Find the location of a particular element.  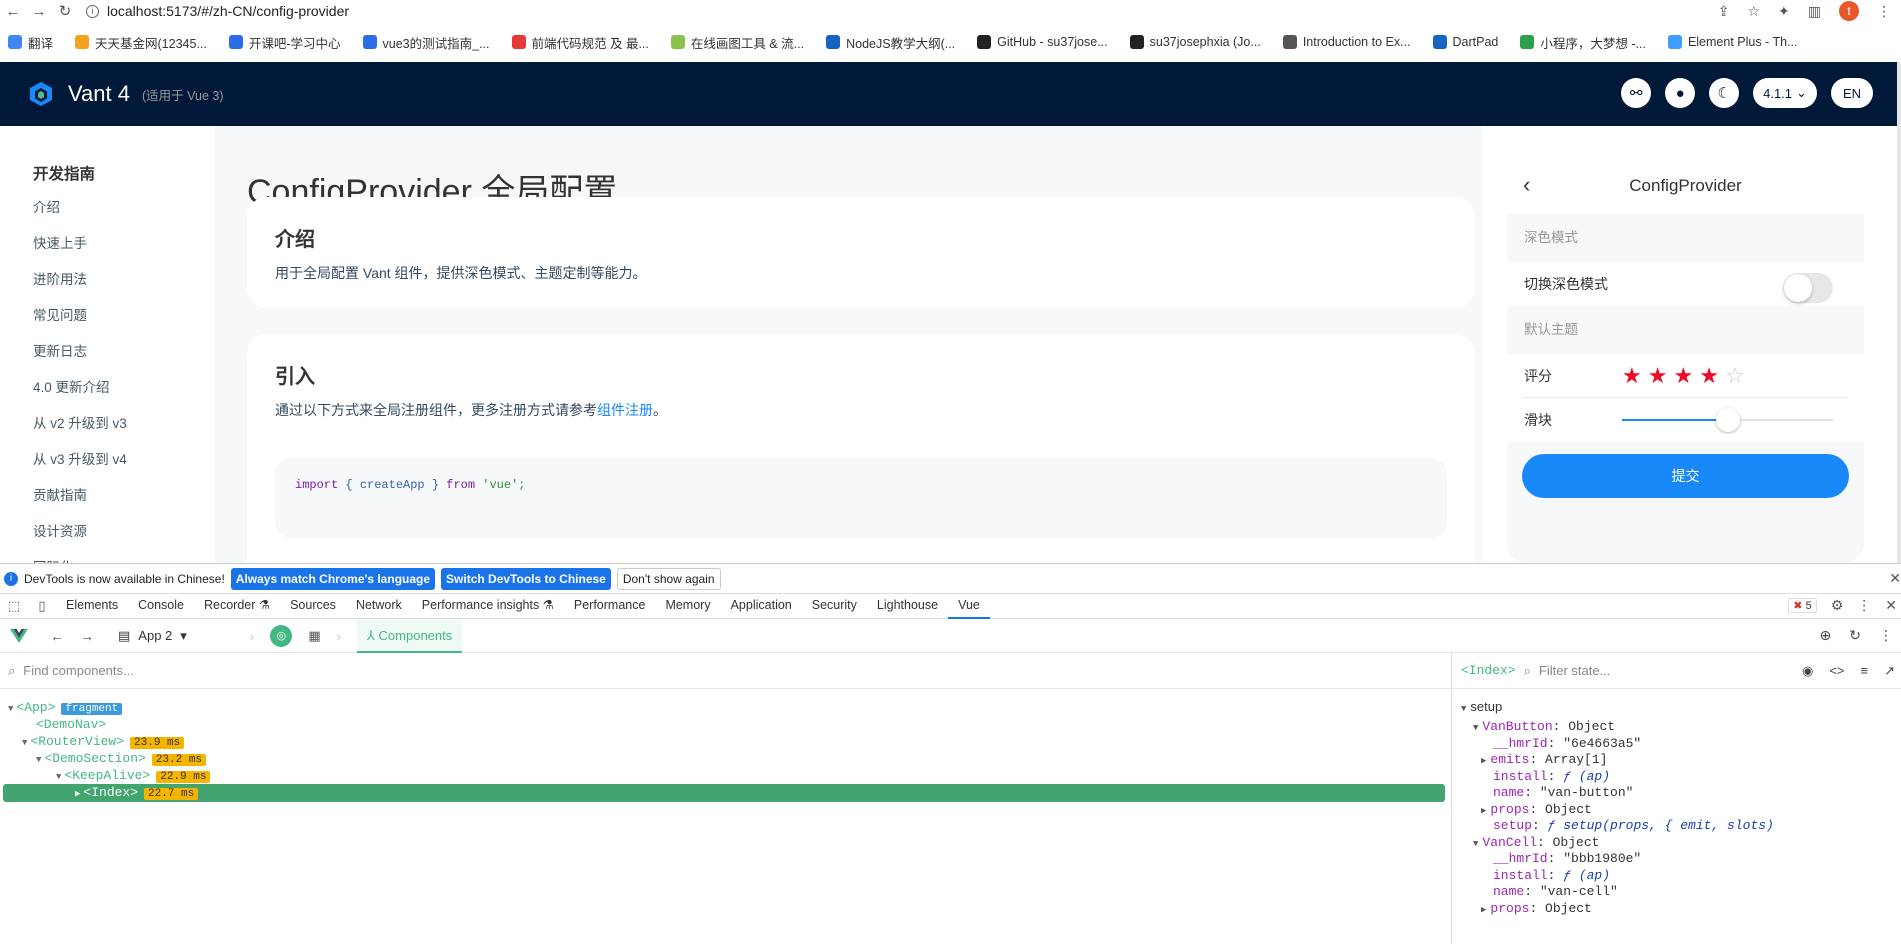

sidebar-item: 更新日志 is located at coordinates (124, 352).